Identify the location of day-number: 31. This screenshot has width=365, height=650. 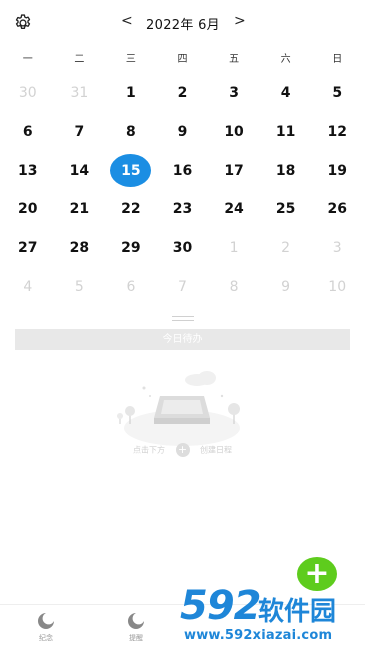
(79, 93).